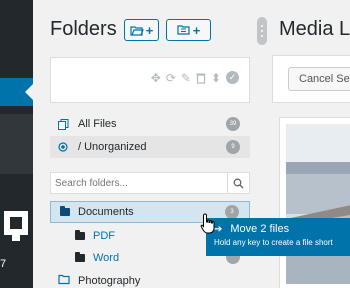  What do you see at coordinates (186, 78) in the screenshot?
I see `edit-icon: ✎` at bounding box center [186, 78].